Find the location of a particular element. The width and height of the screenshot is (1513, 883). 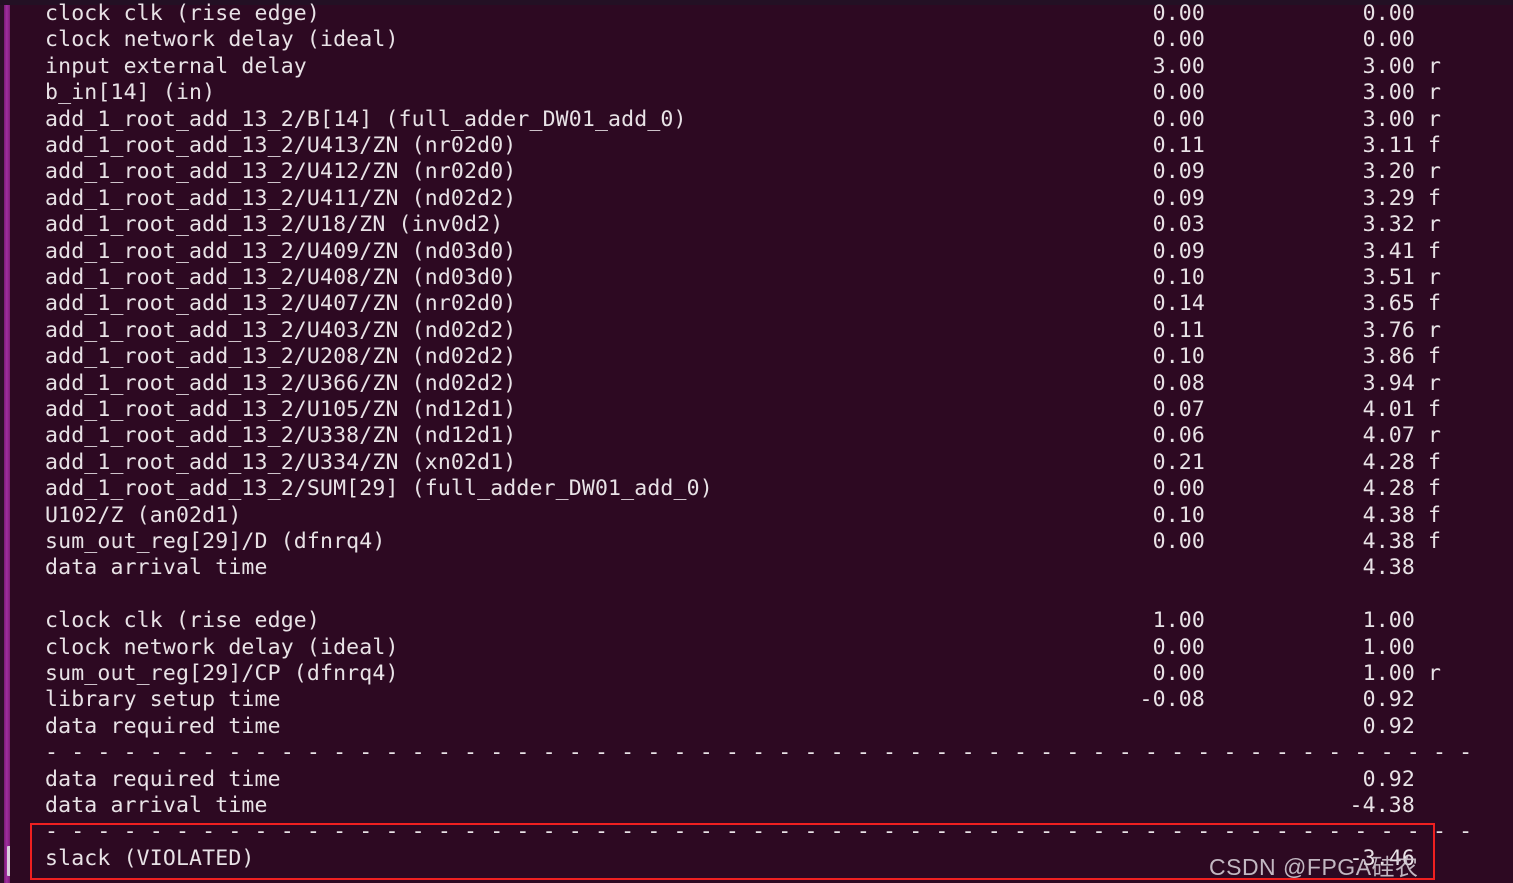

report-line-incr: -0.08 is located at coordinates (1172, 700).